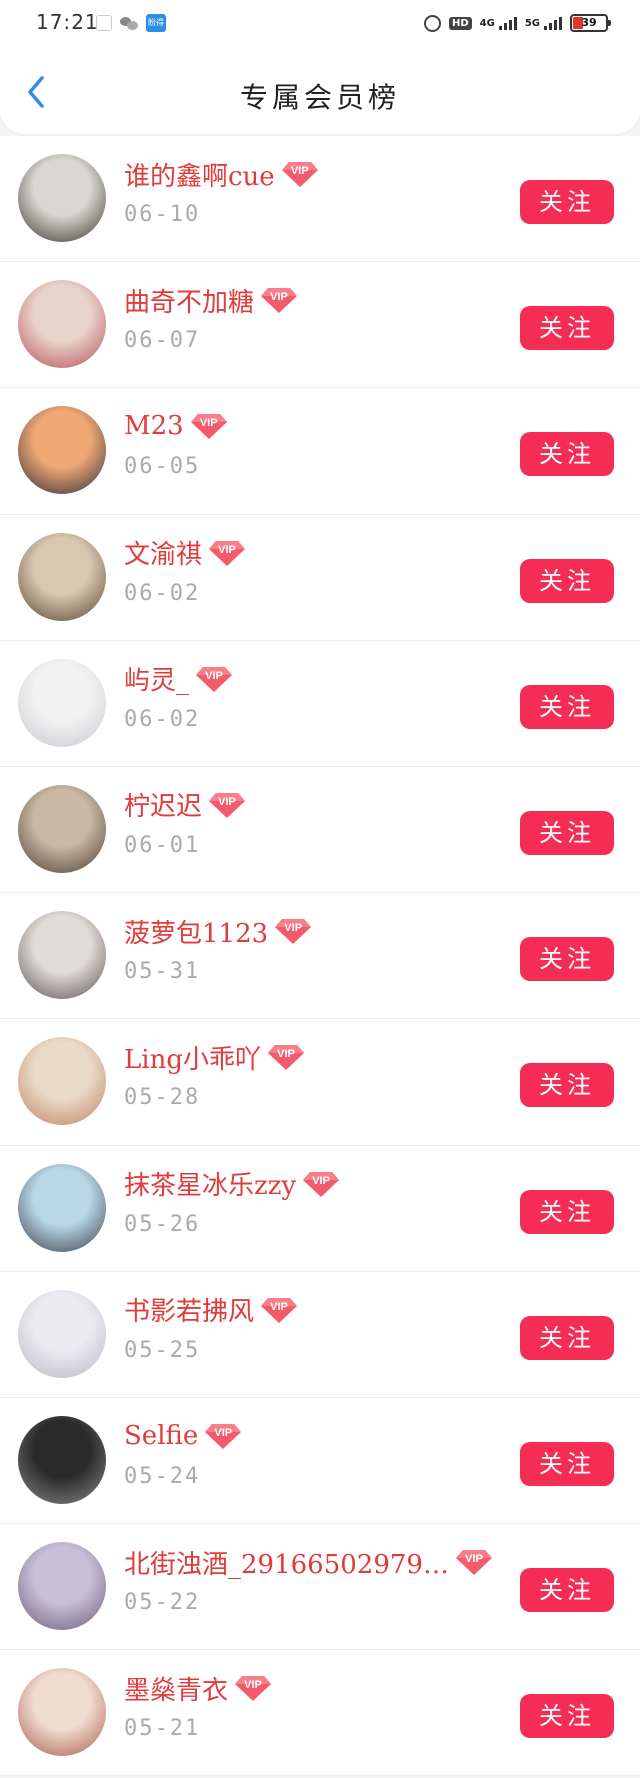  I want to click on member-name-line: 北街浊酒_29166502979… VIP, so click(308, 1562).